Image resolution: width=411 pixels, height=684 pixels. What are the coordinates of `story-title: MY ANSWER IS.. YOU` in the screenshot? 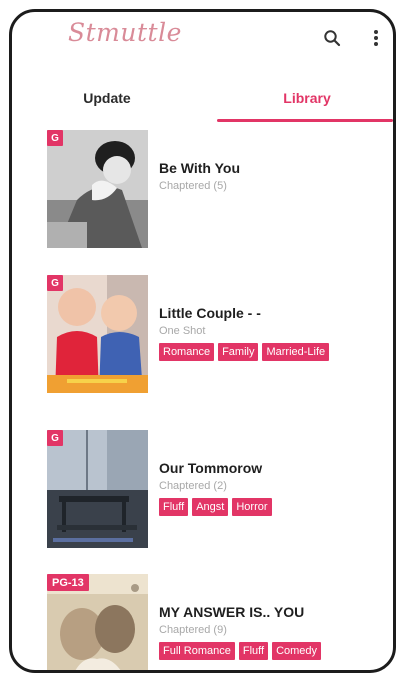 It's located at (232, 612).